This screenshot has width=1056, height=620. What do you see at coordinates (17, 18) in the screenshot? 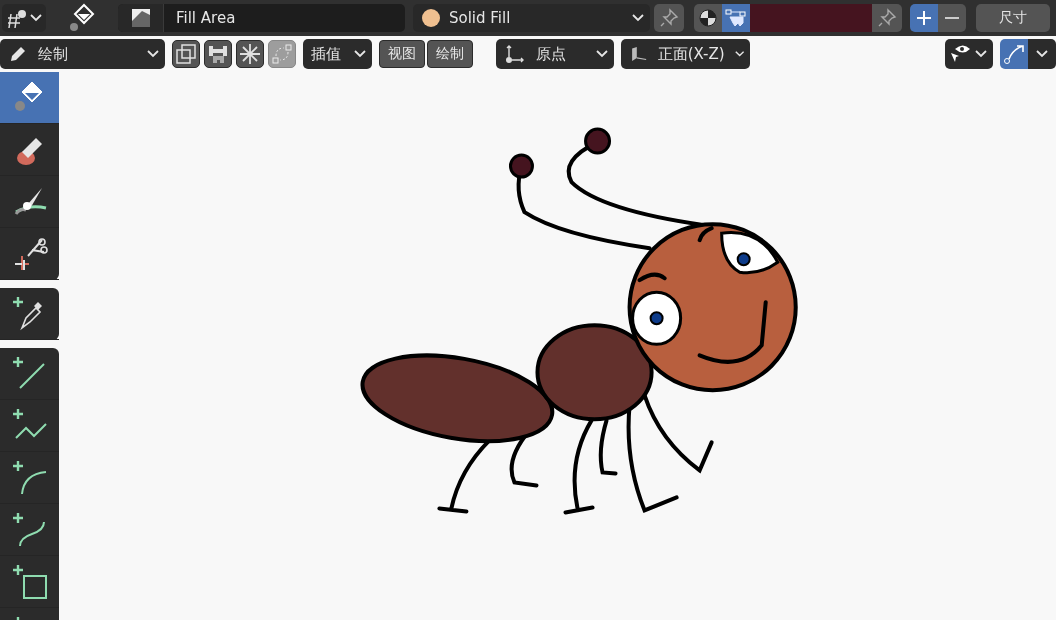
I see `object-icon` at bounding box center [17, 18].